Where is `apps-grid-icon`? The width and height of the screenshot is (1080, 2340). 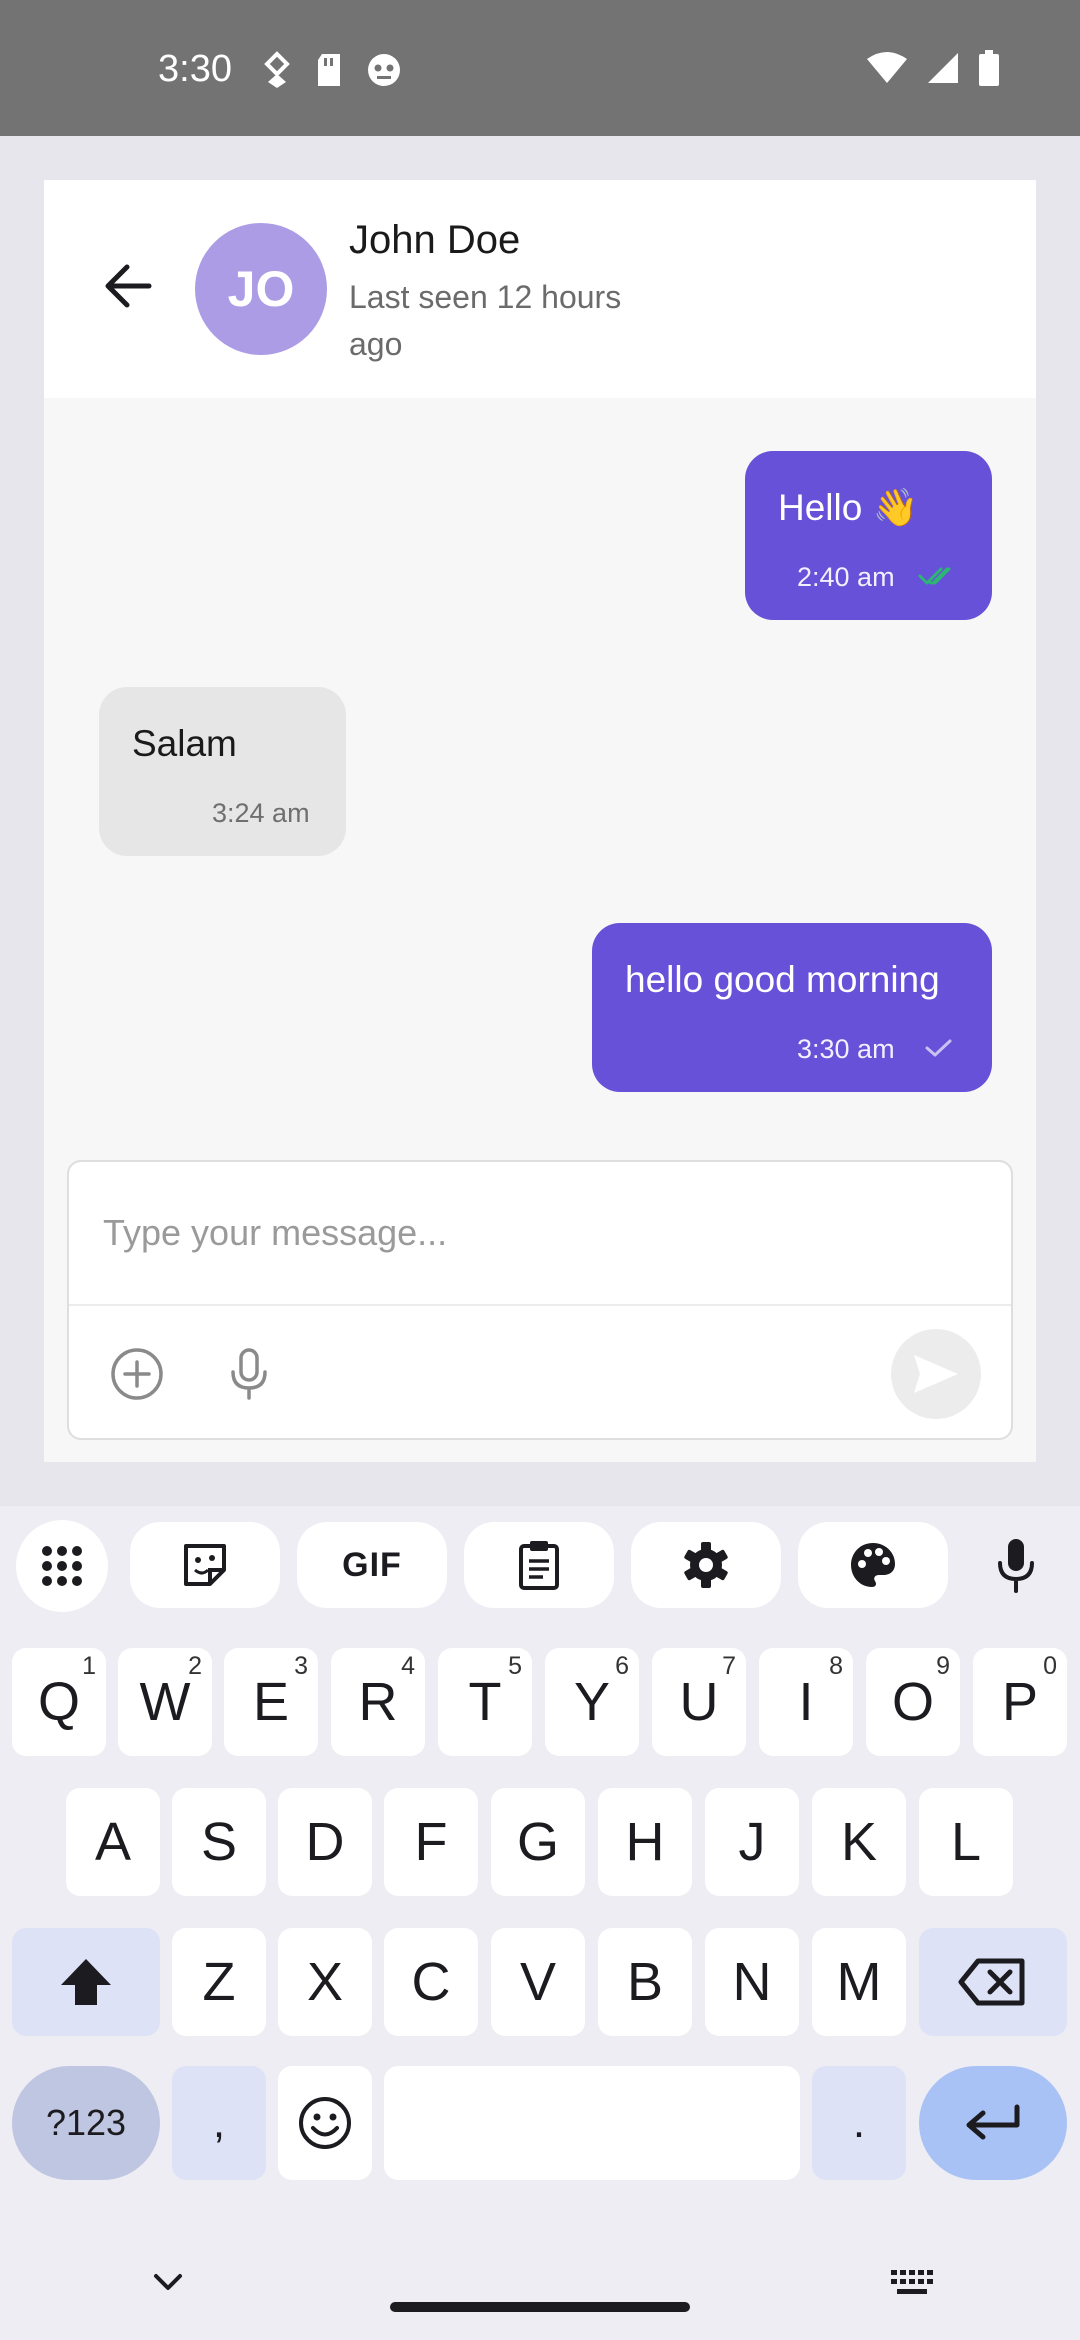
apps-grid-icon is located at coordinates (62, 1566).